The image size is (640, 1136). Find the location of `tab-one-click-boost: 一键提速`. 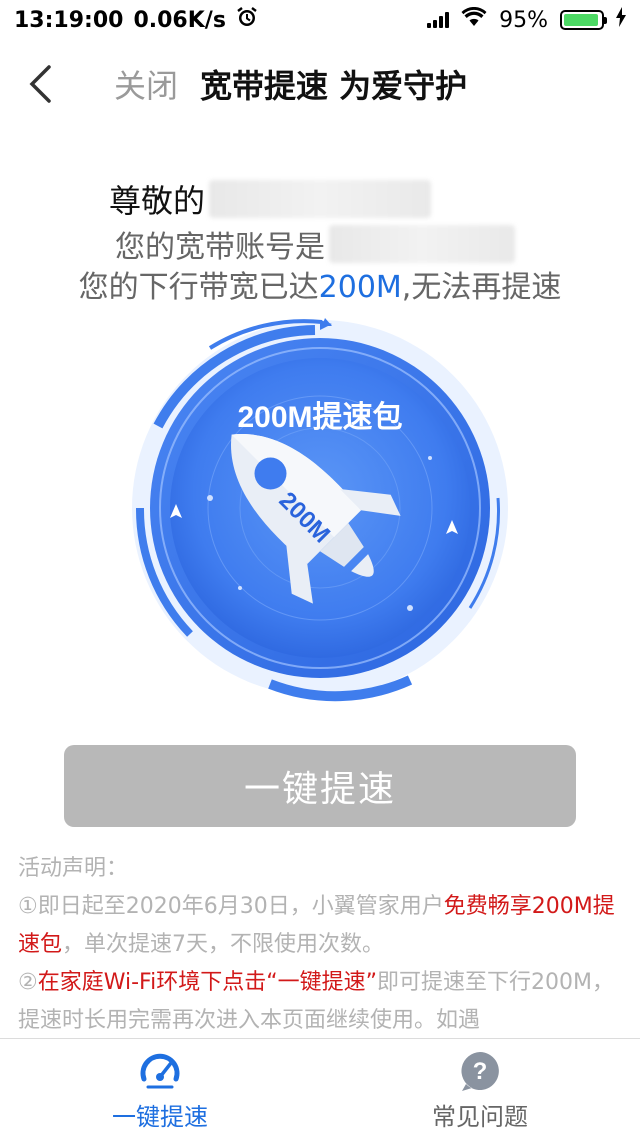

tab-one-click-boost: 一键提速 is located at coordinates (160, 1087).